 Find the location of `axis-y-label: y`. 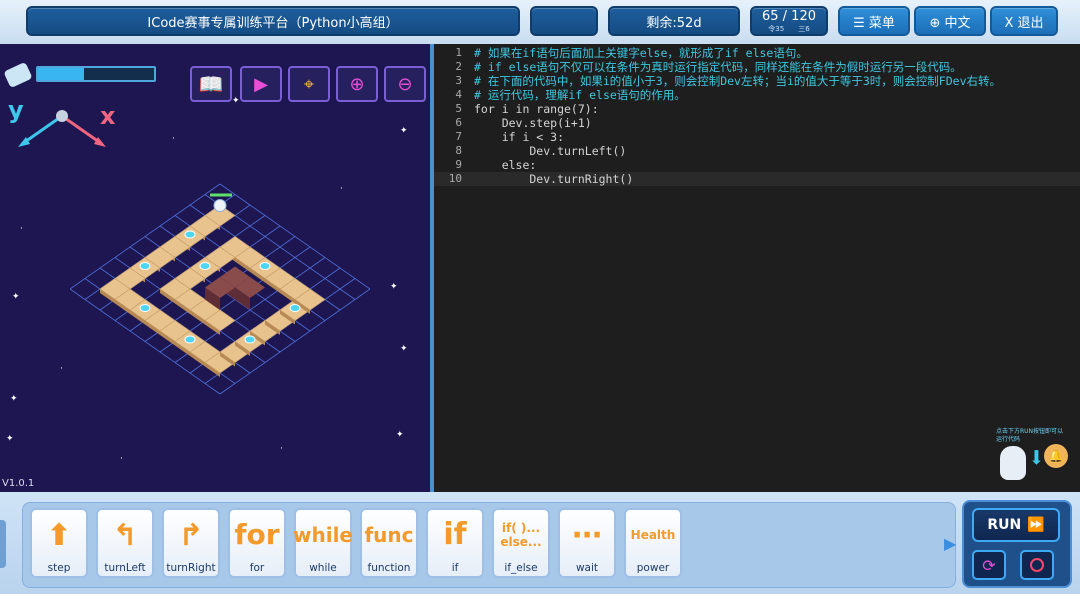

axis-y-label: y is located at coordinates (16, 110).